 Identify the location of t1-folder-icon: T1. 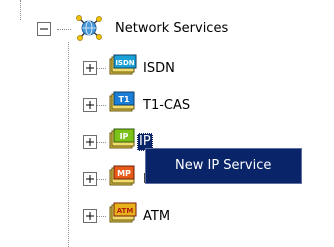
(122, 104).